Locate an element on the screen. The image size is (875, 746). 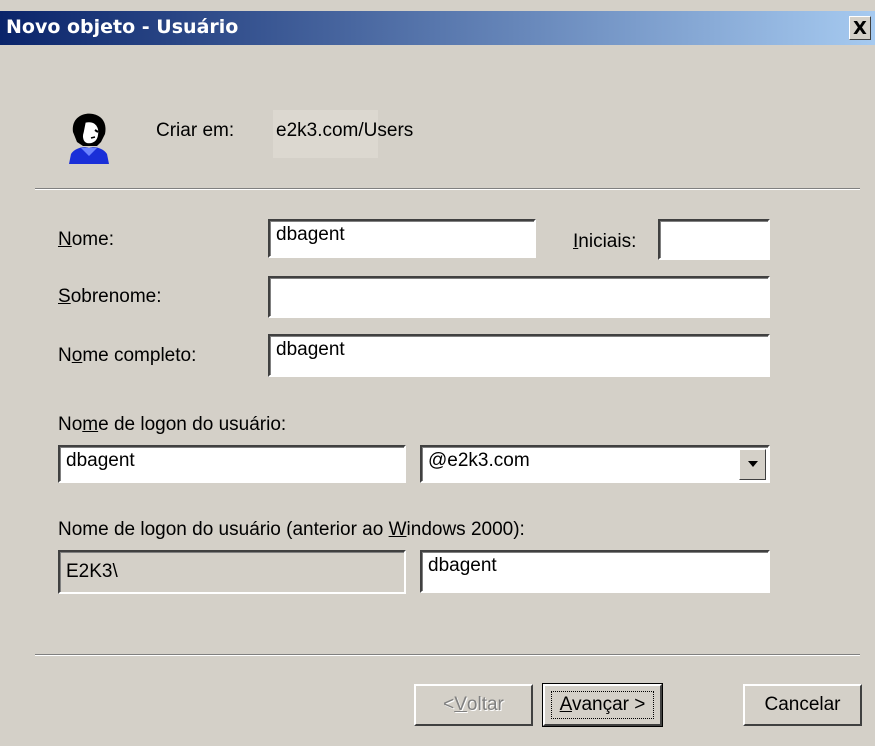
full-name-input: dbagent is located at coordinates (519, 355).